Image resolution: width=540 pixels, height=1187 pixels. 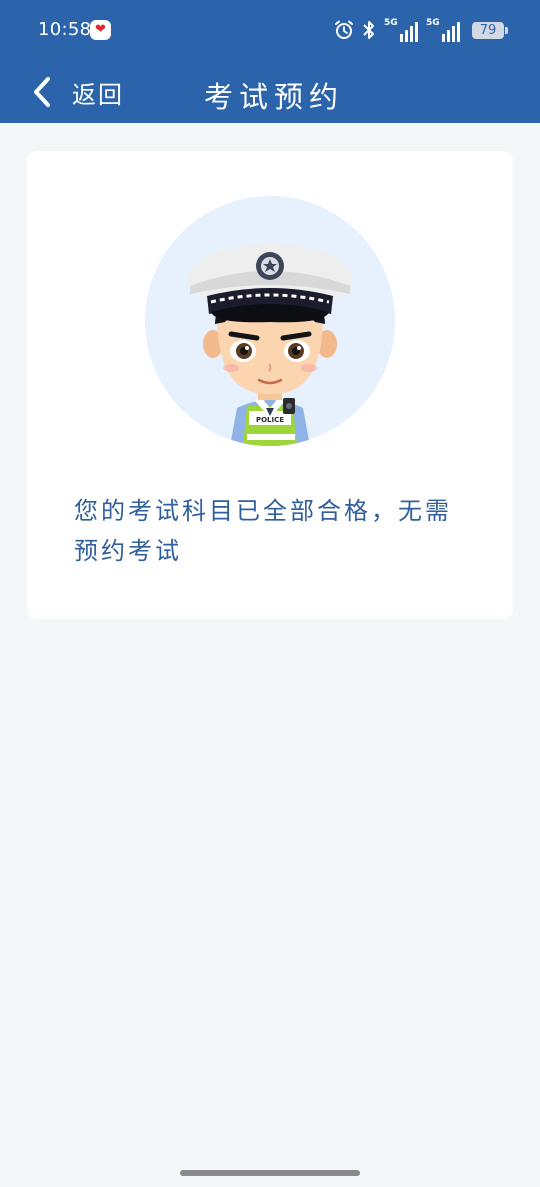 I want to click on status-time: 10:58, so click(x=65, y=29).